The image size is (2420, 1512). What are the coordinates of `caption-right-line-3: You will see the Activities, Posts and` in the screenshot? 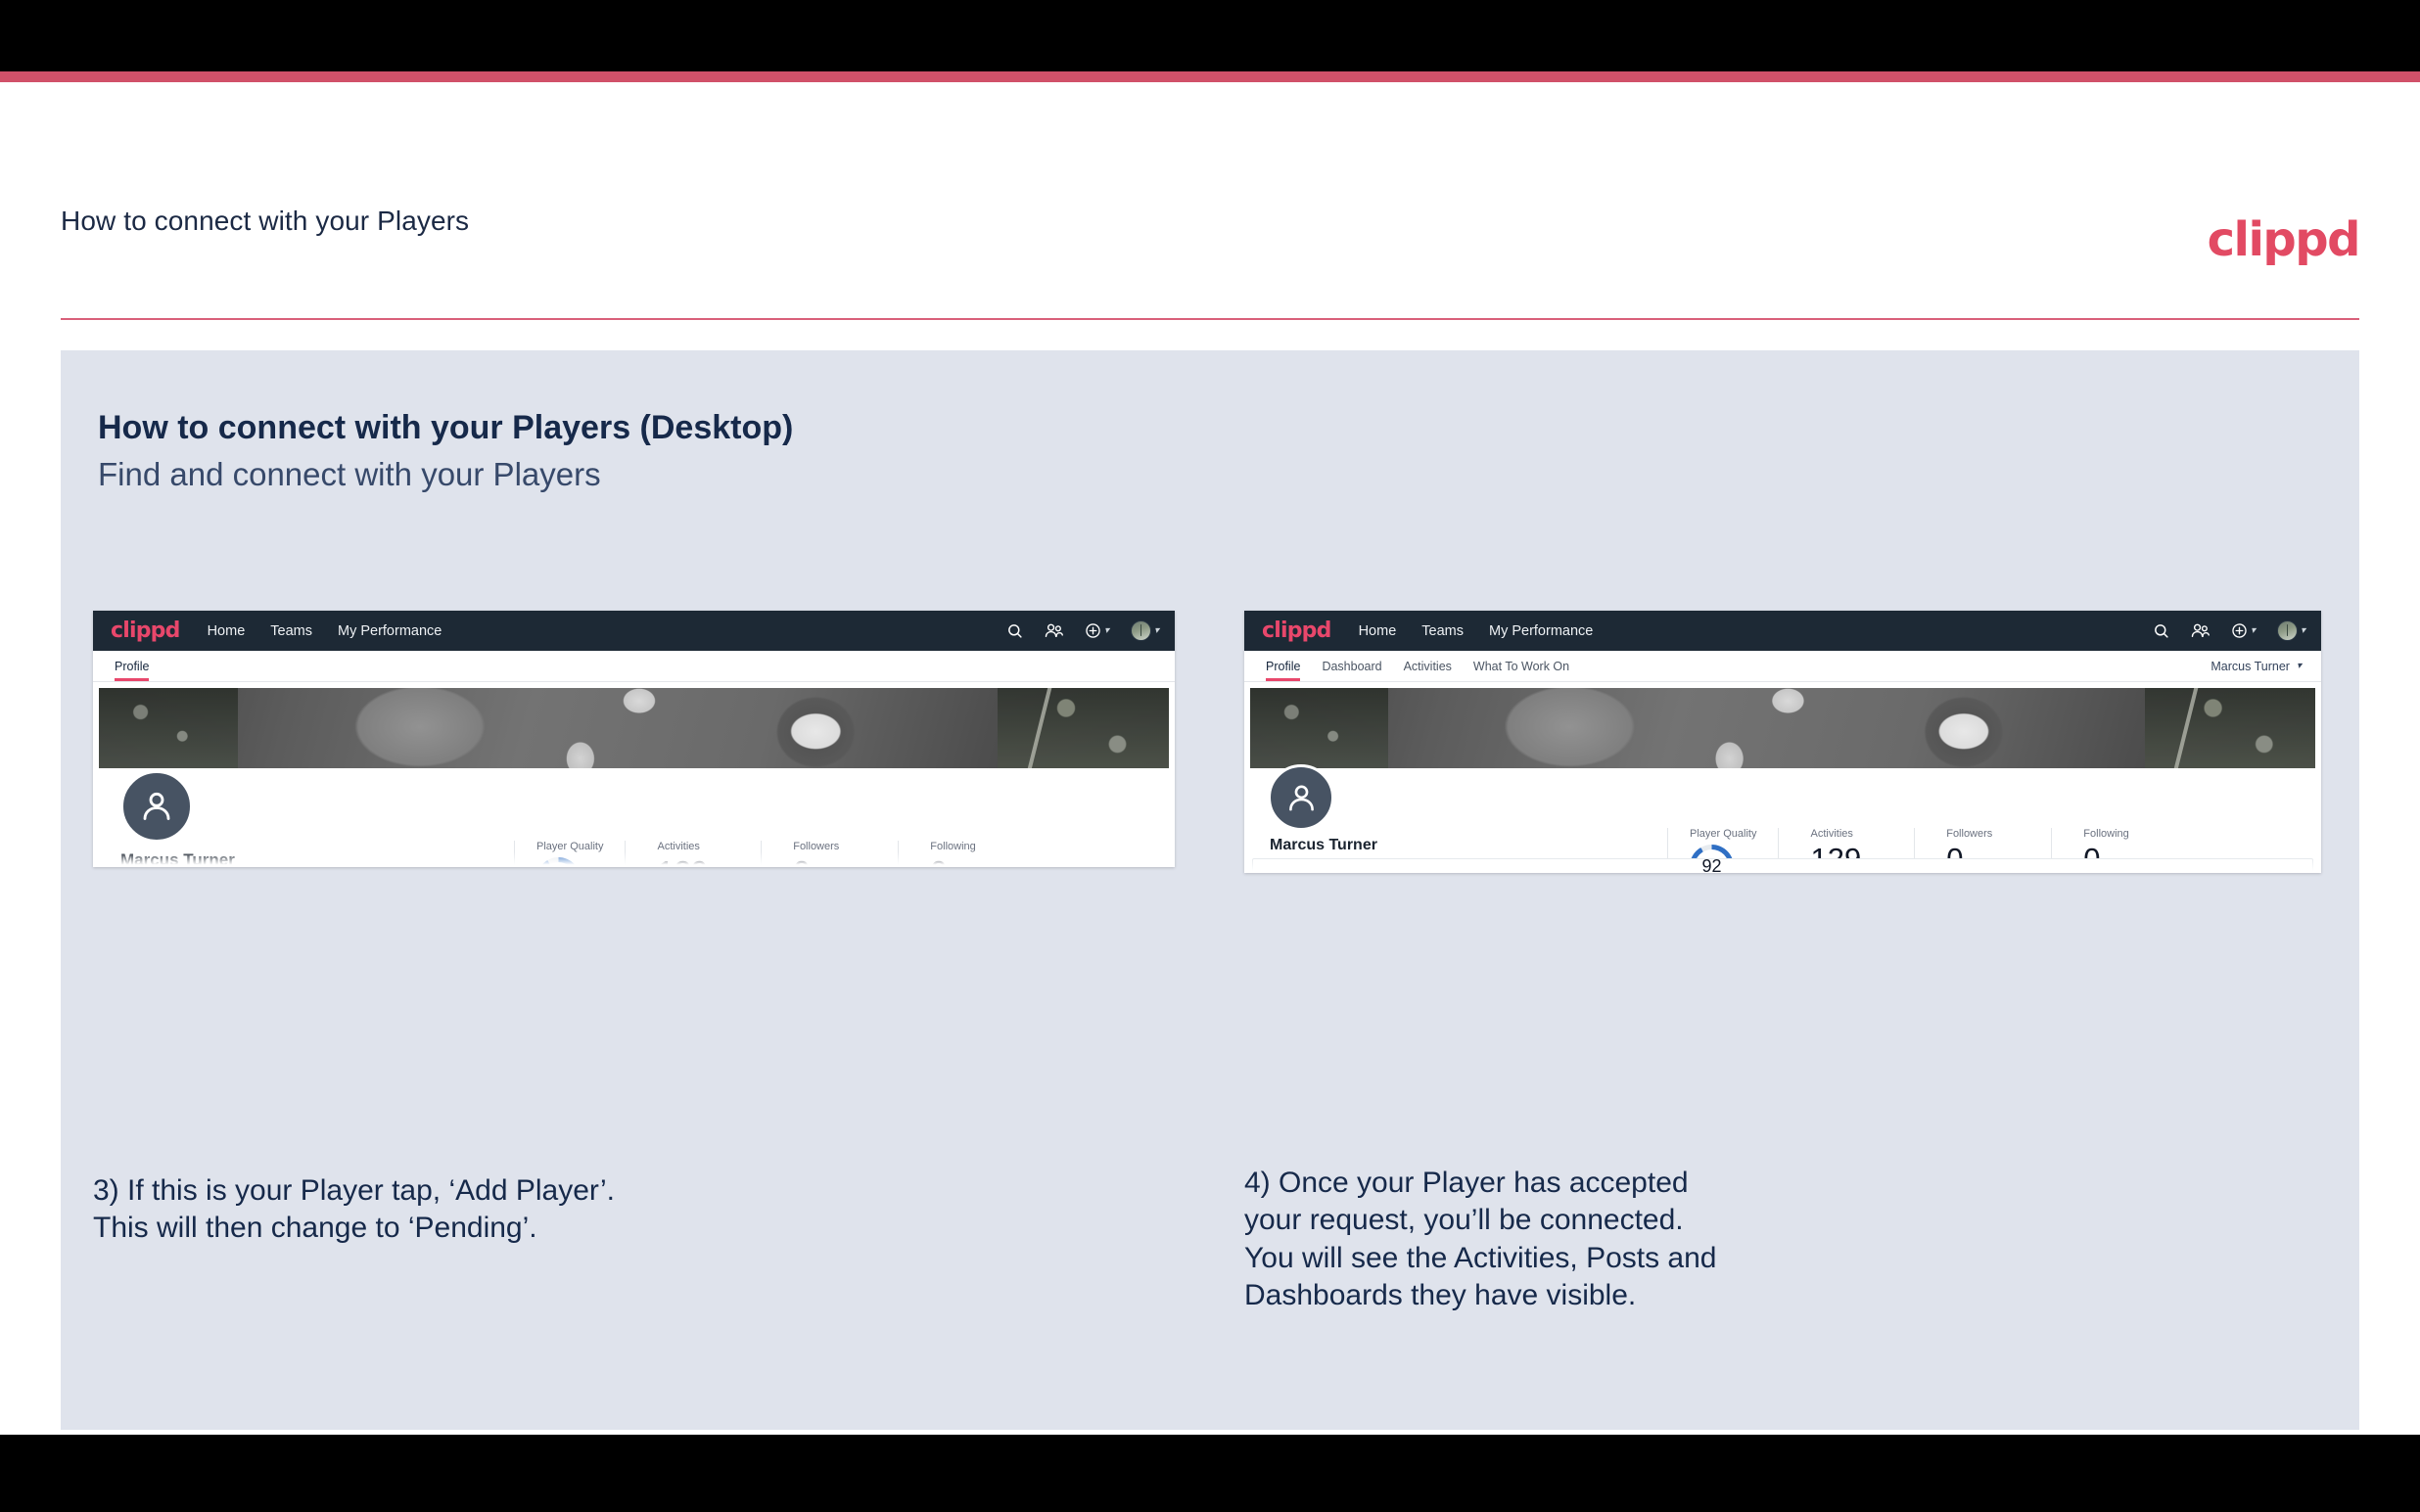 It's located at (1480, 1257).